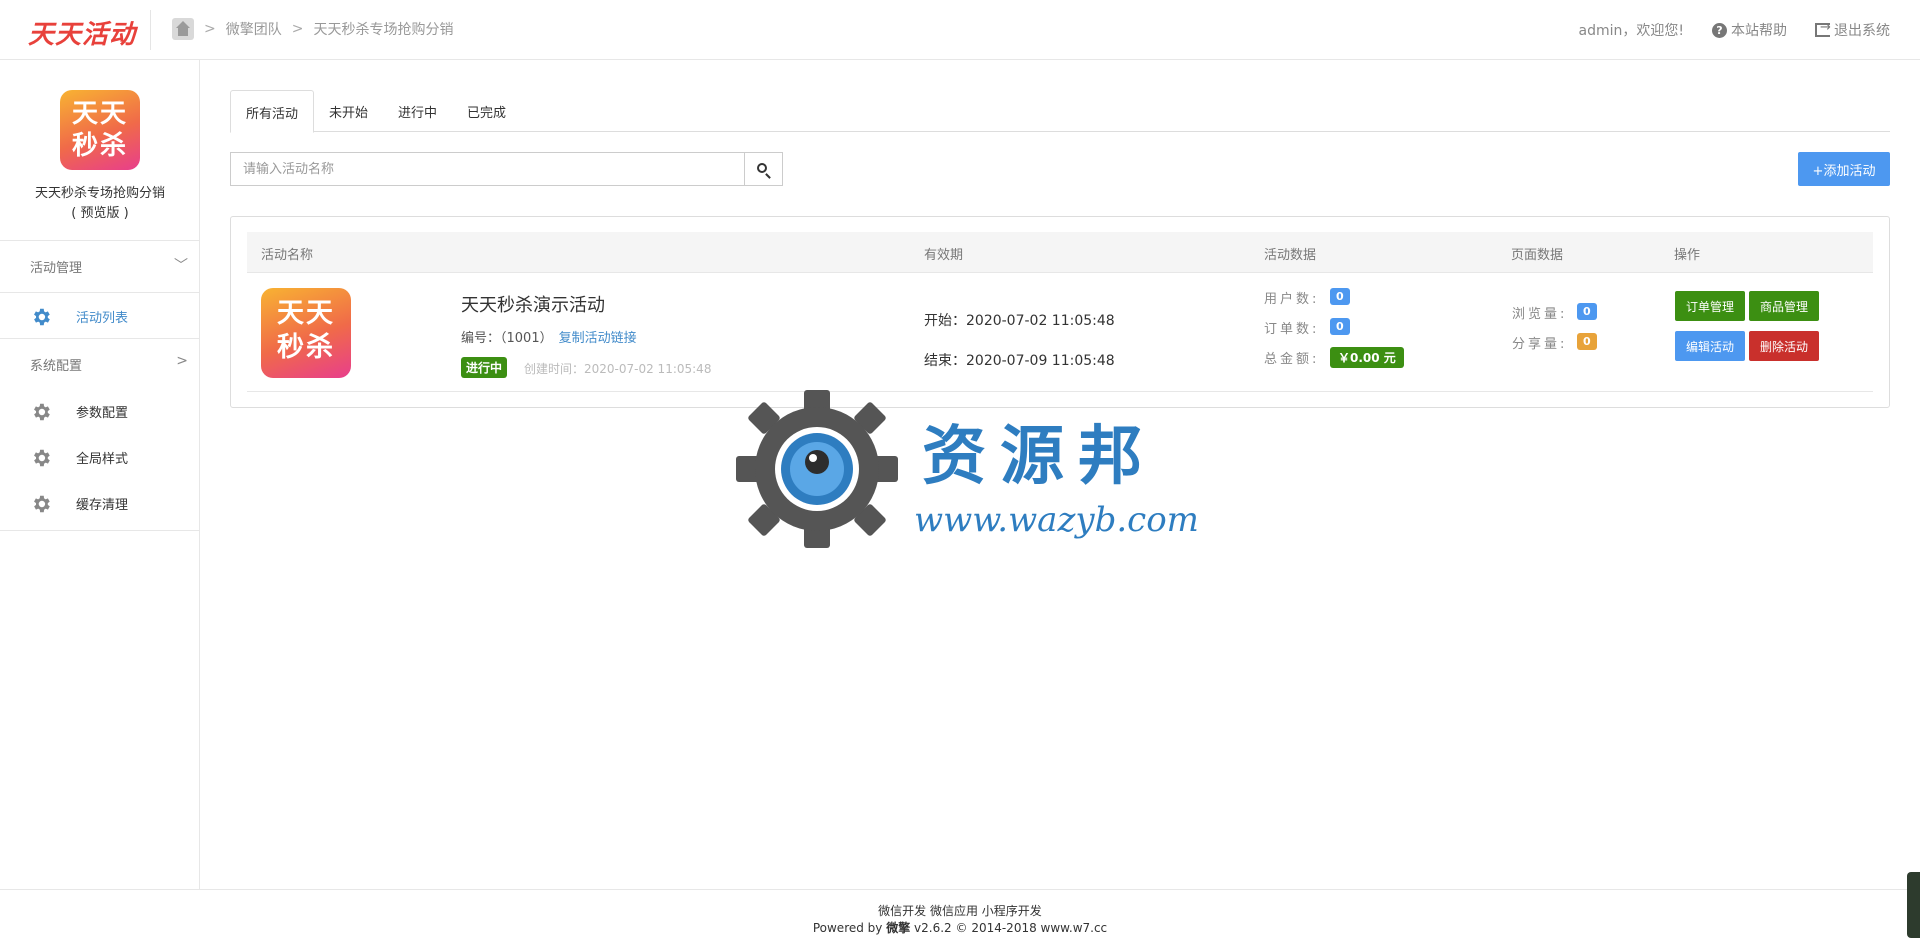 This screenshot has height=938, width=1920. What do you see at coordinates (1039, 456) in the screenshot?
I see `watermark-text: 资源邦` at bounding box center [1039, 456].